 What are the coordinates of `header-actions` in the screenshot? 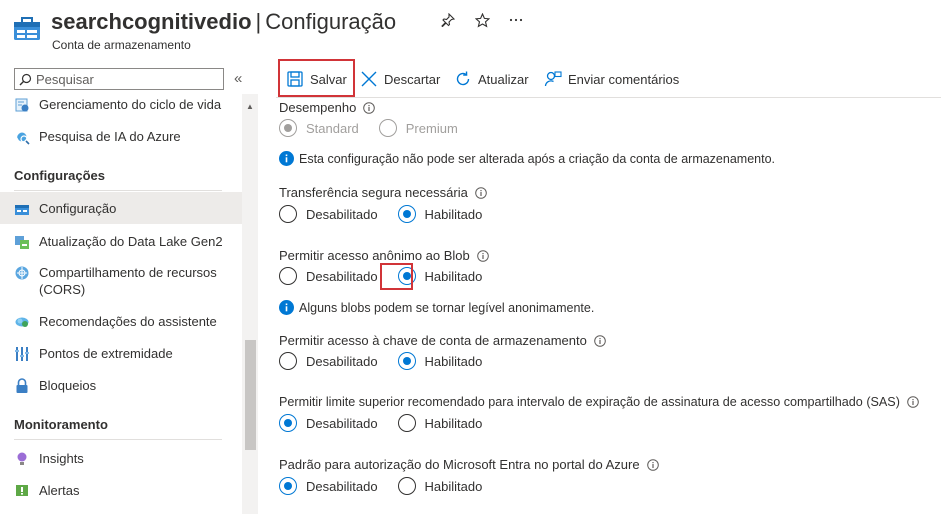 It's located at (482, 20).